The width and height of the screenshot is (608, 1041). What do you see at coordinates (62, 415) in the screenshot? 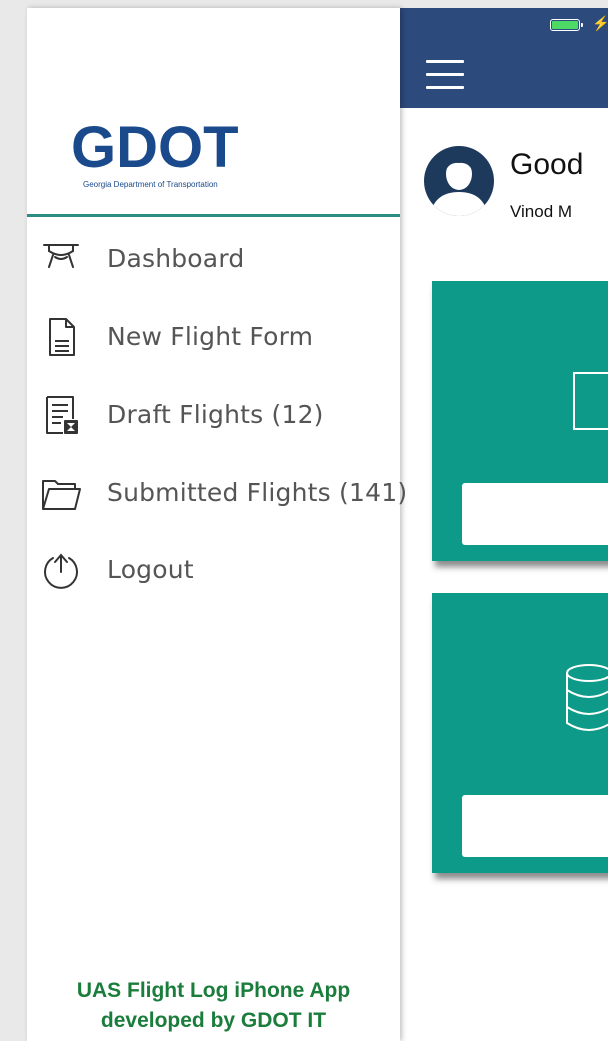
I see `draft-document-hourglass-icon` at bounding box center [62, 415].